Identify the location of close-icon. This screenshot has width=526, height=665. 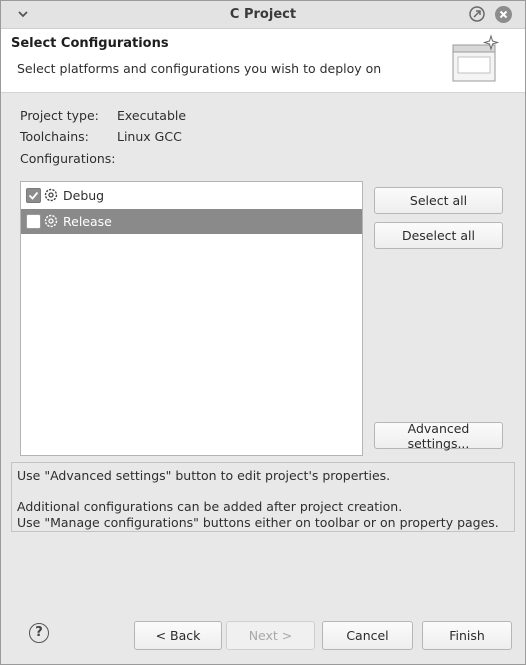
(503, 14).